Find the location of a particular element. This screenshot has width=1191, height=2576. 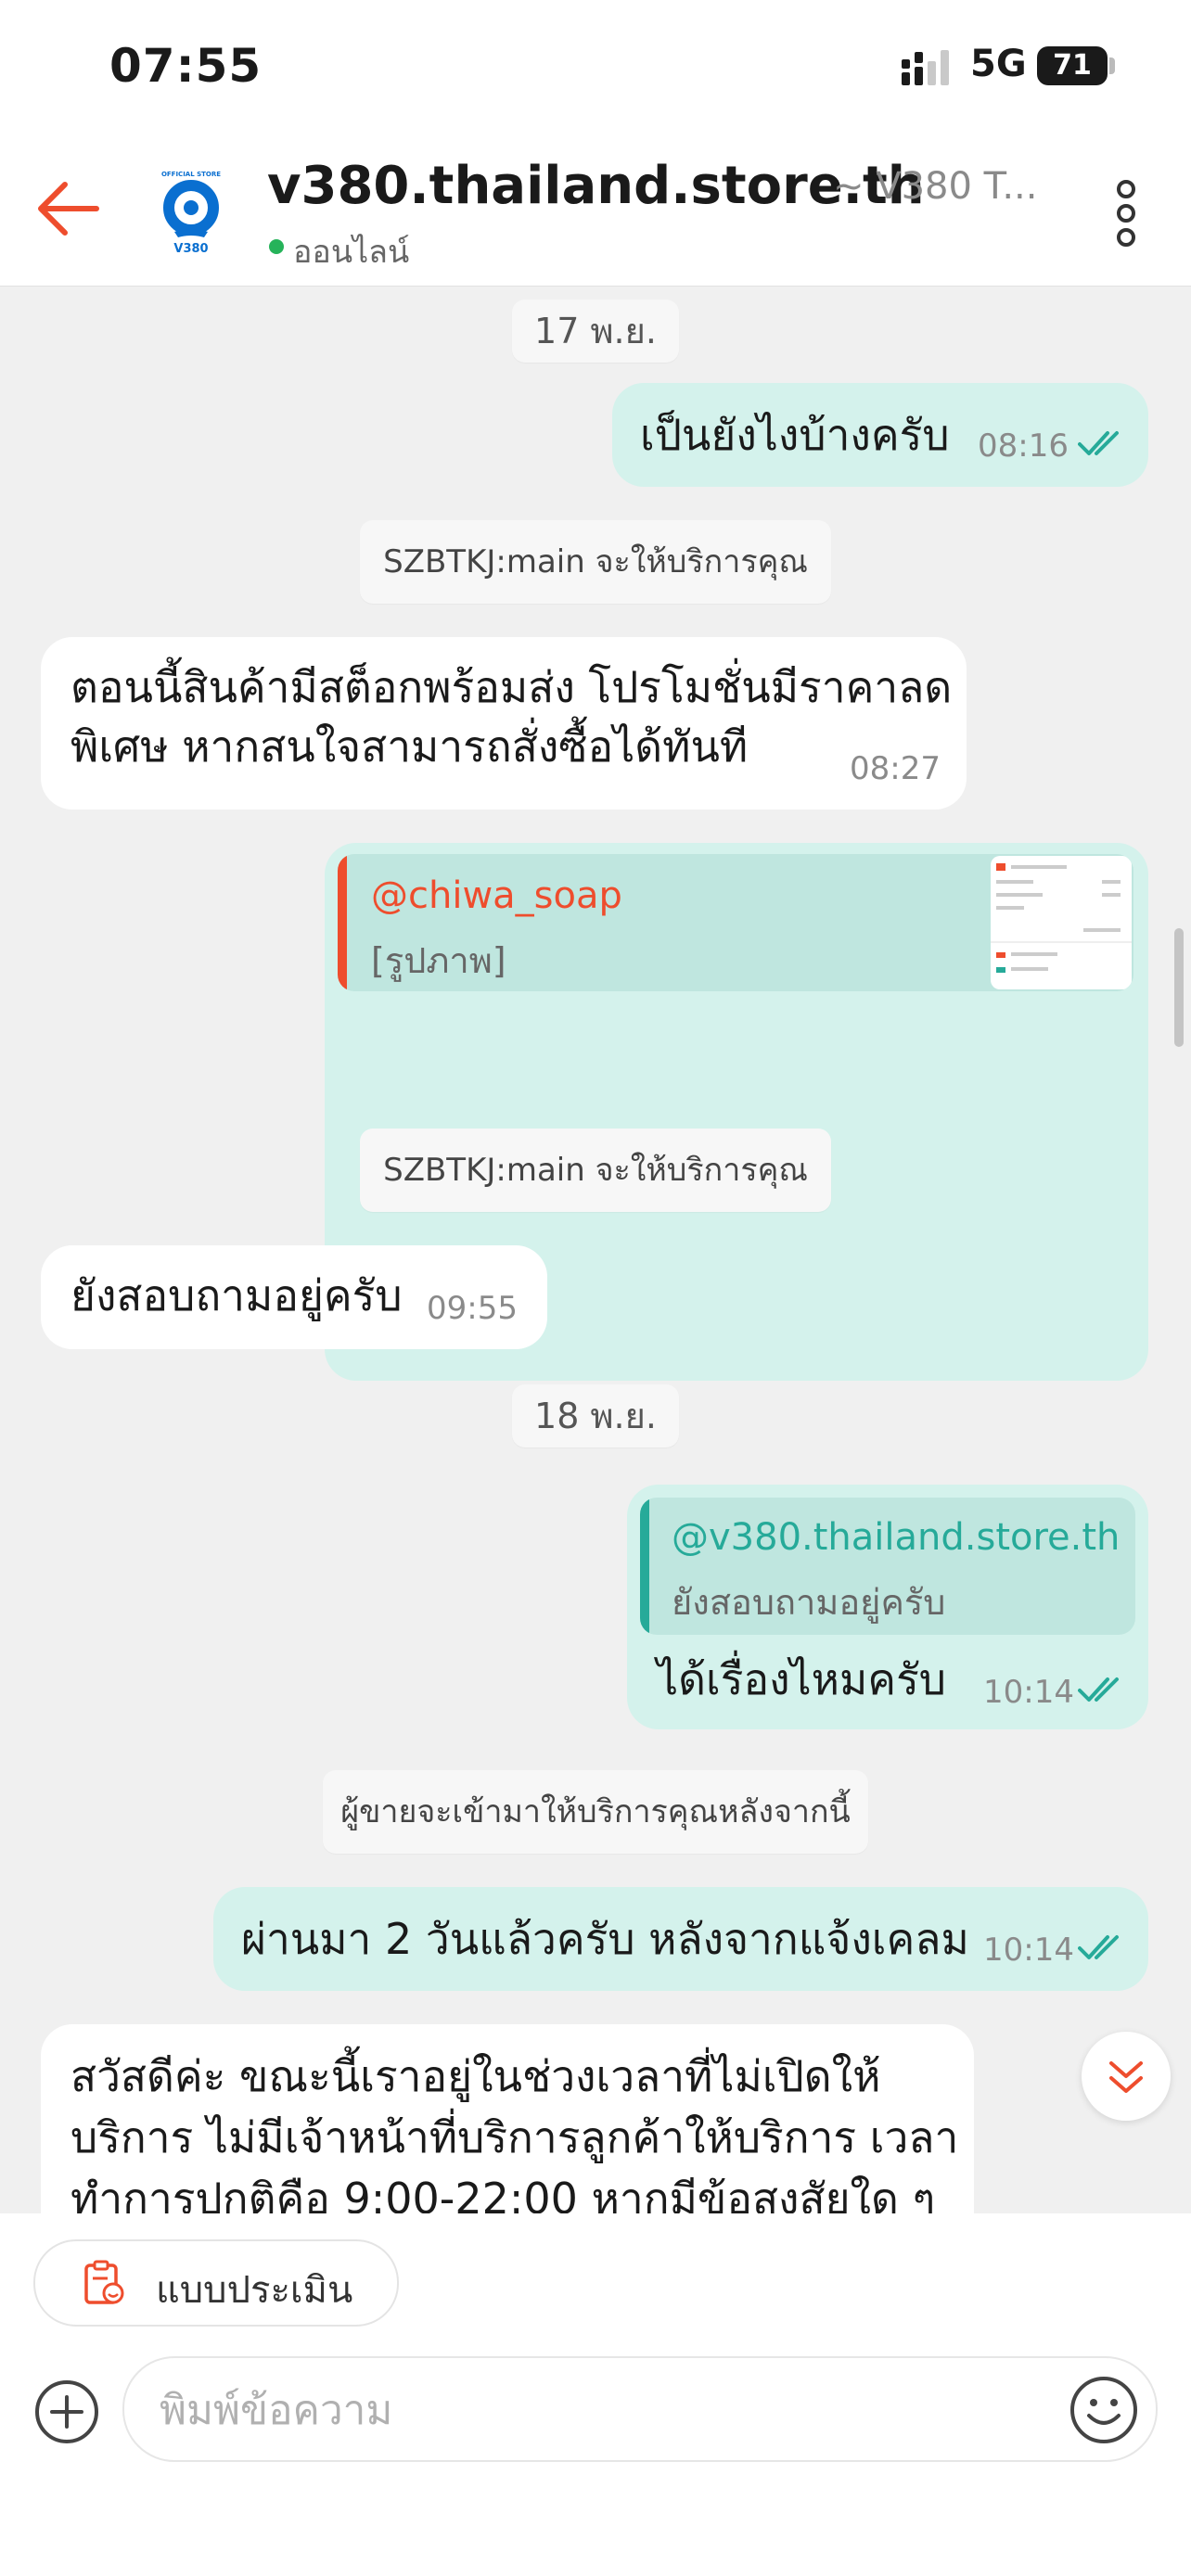

shop-avatar: OFFICIAL STORE V380 is located at coordinates (191, 209).